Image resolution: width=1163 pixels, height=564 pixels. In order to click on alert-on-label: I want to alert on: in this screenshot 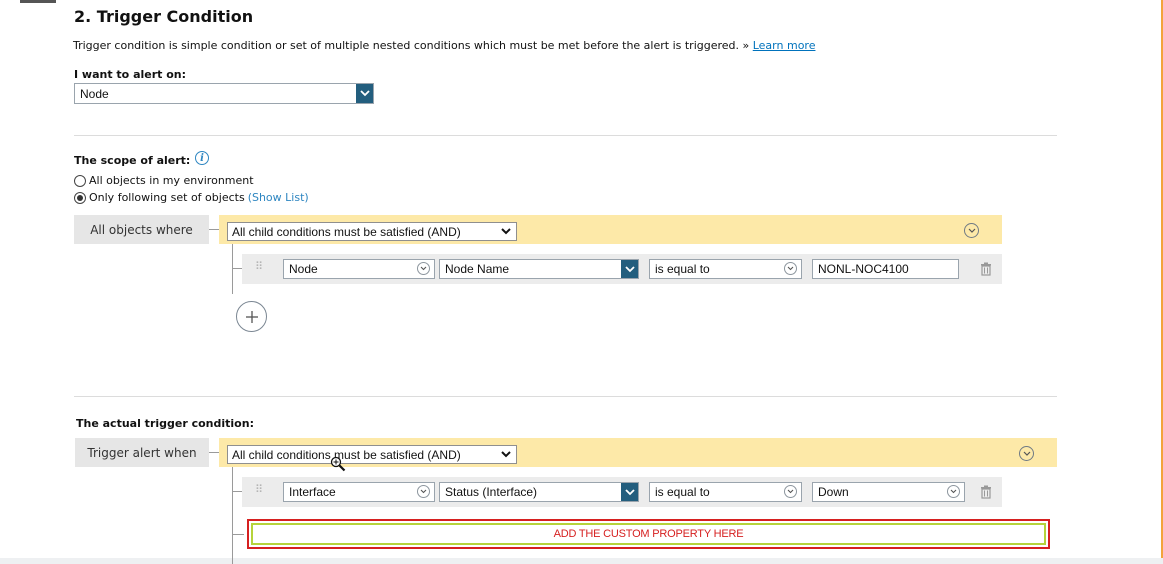, I will do `click(130, 74)`.